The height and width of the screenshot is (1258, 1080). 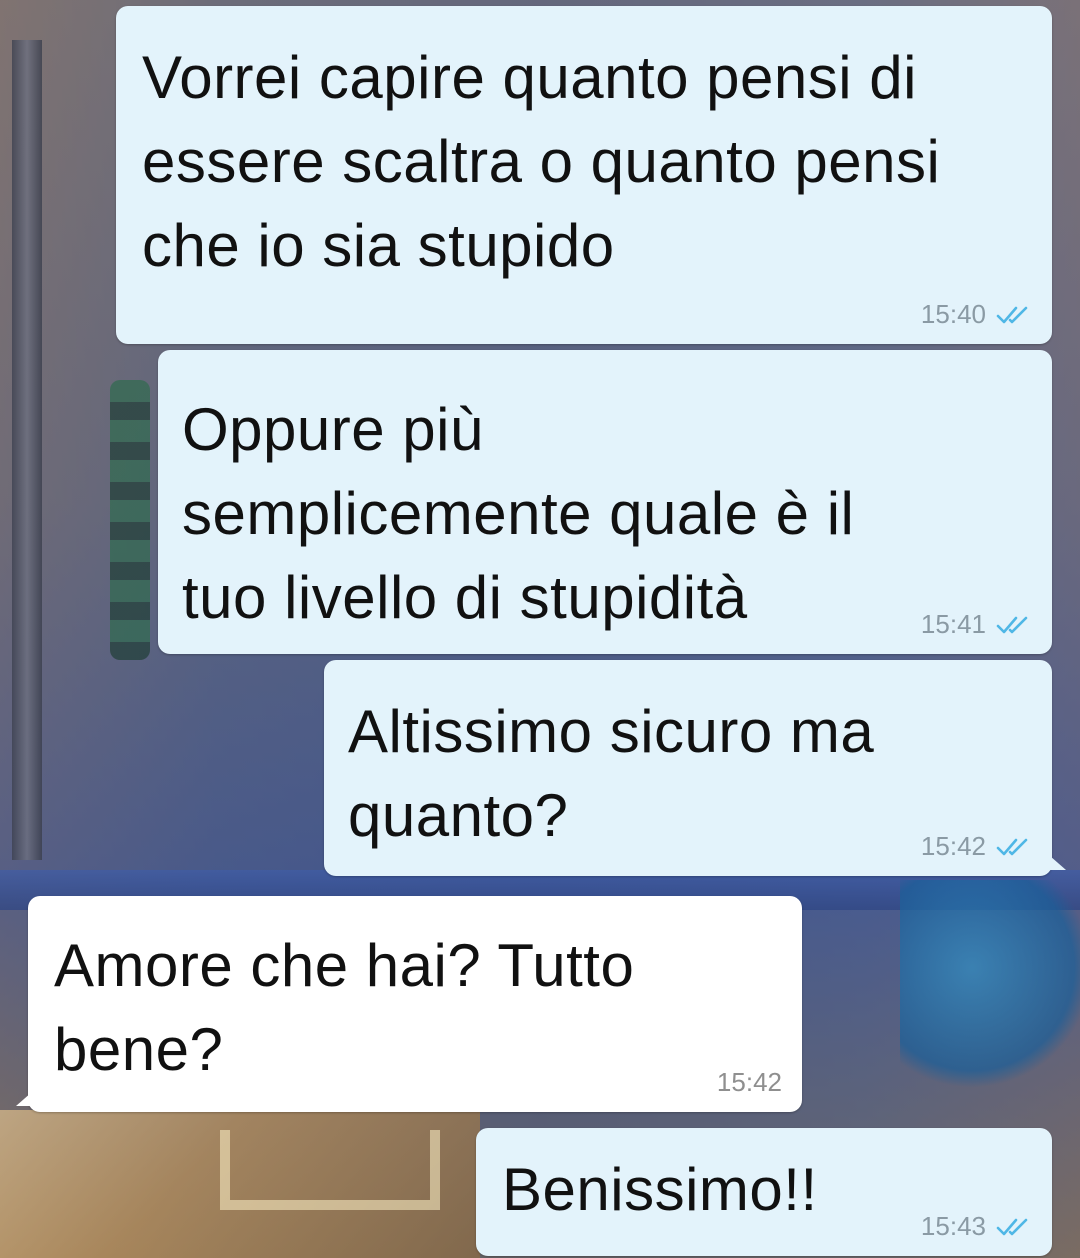 What do you see at coordinates (764, 1192) in the screenshot?
I see `message-bubble-outgoing: Benissimo!! 15:43` at bounding box center [764, 1192].